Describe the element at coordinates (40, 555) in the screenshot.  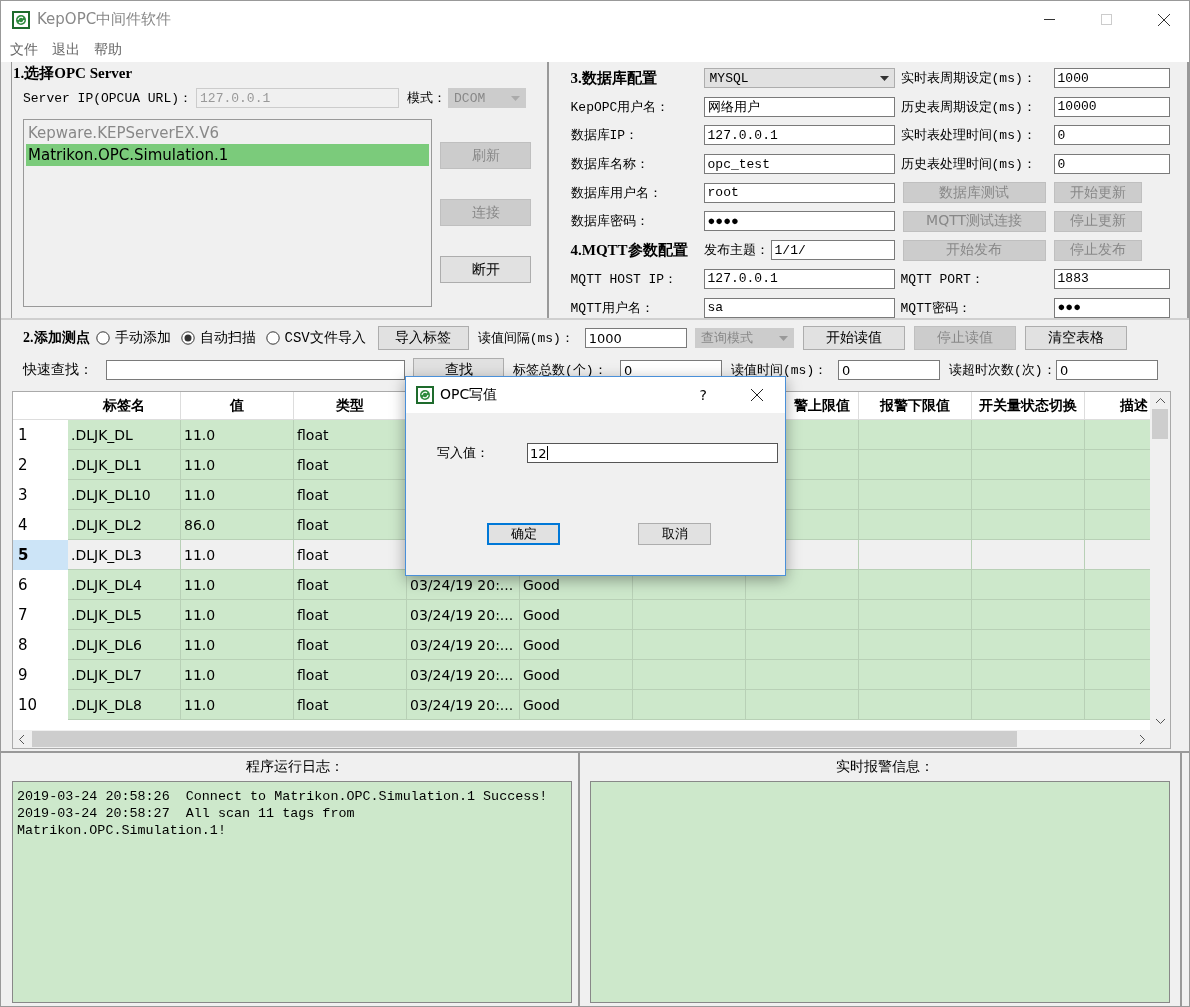
I see `row-number: 5` at that location.